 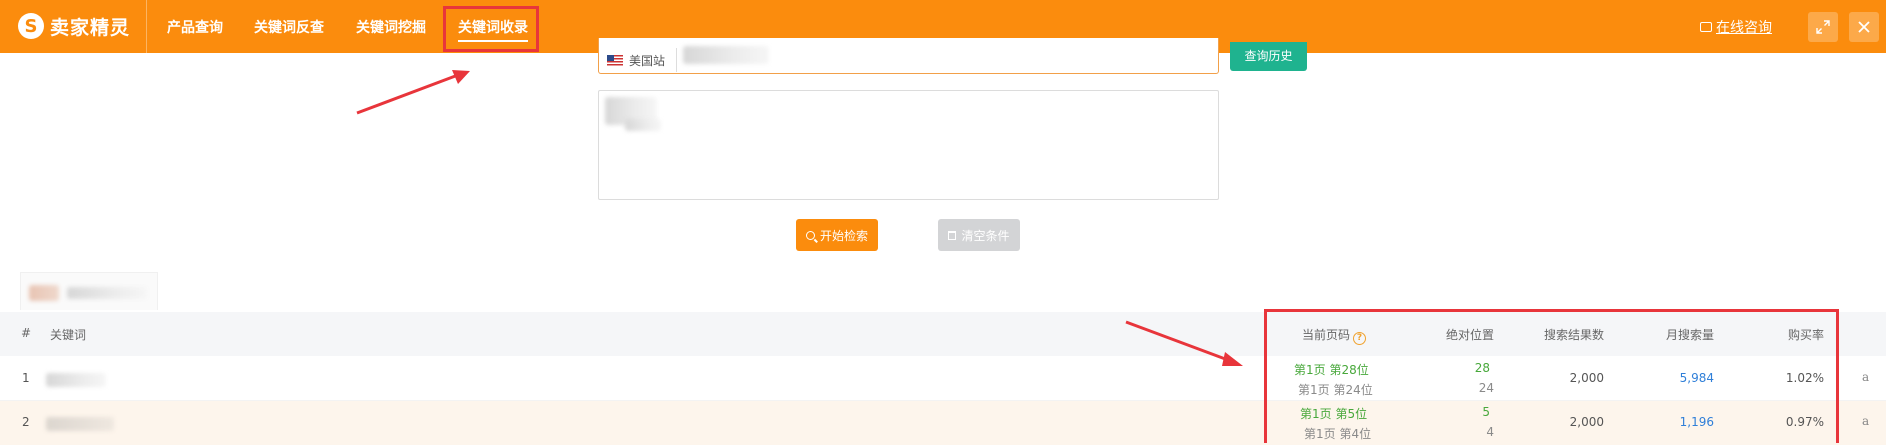 I want to click on online-consult-link: 在线咨询, so click(x=1736, y=27).